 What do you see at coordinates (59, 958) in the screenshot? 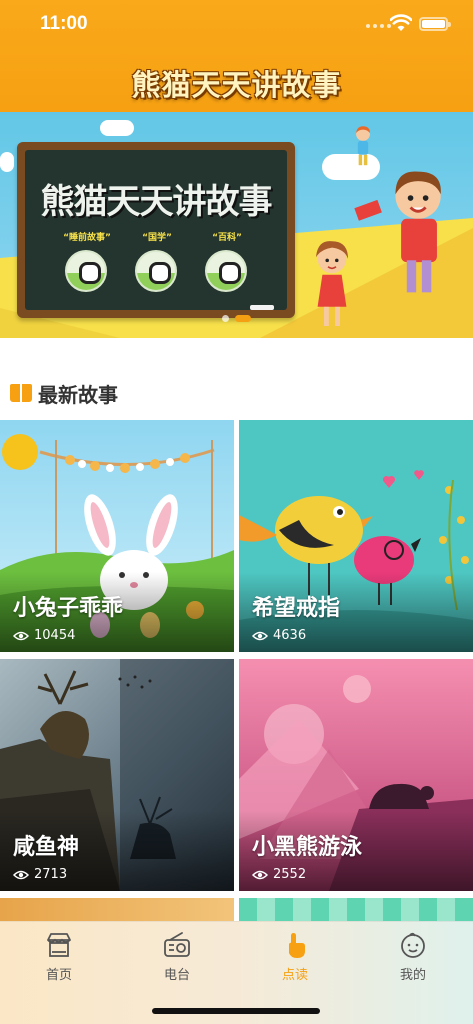
I see `tab-home: 首页` at bounding box center [59, 958].